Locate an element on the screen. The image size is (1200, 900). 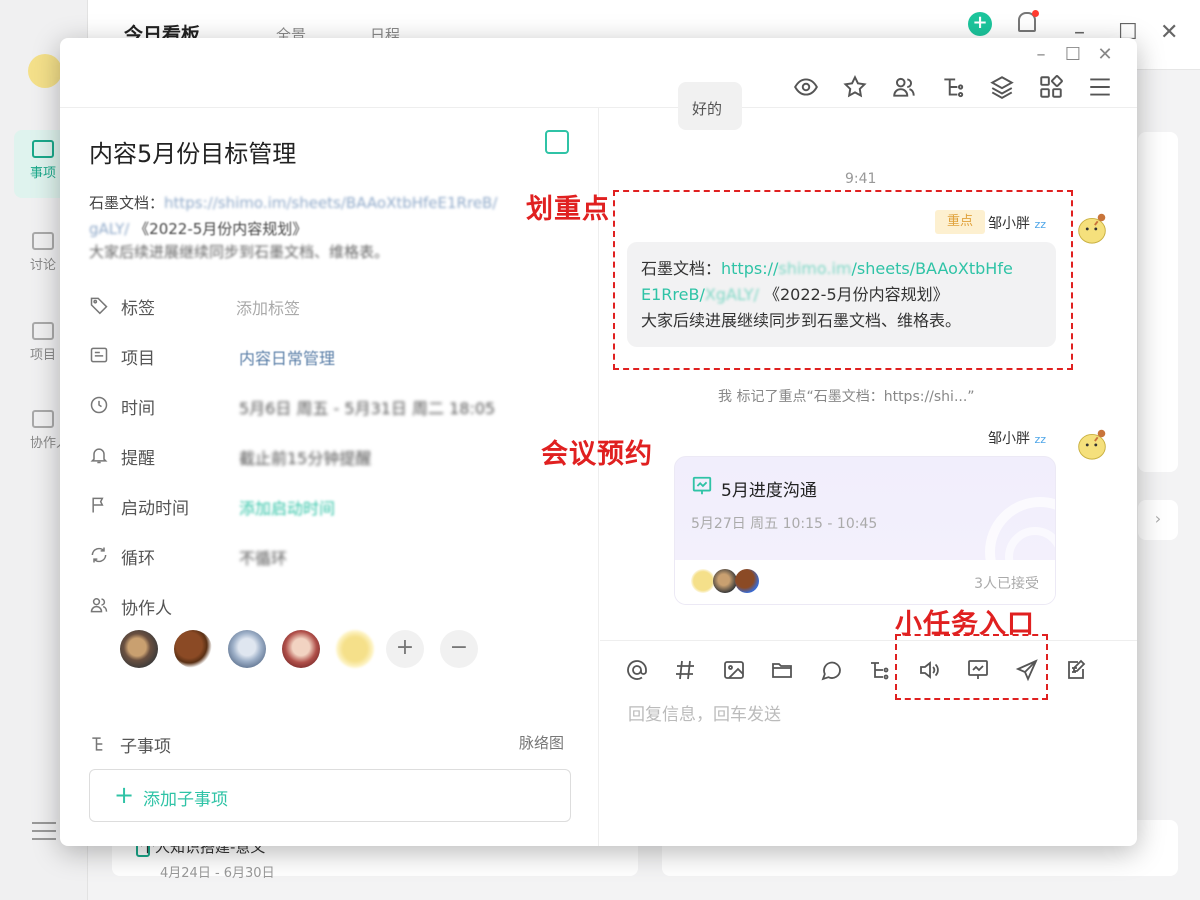
task-title: 内容5月份目标管理 is located at coordinates (192, 151).